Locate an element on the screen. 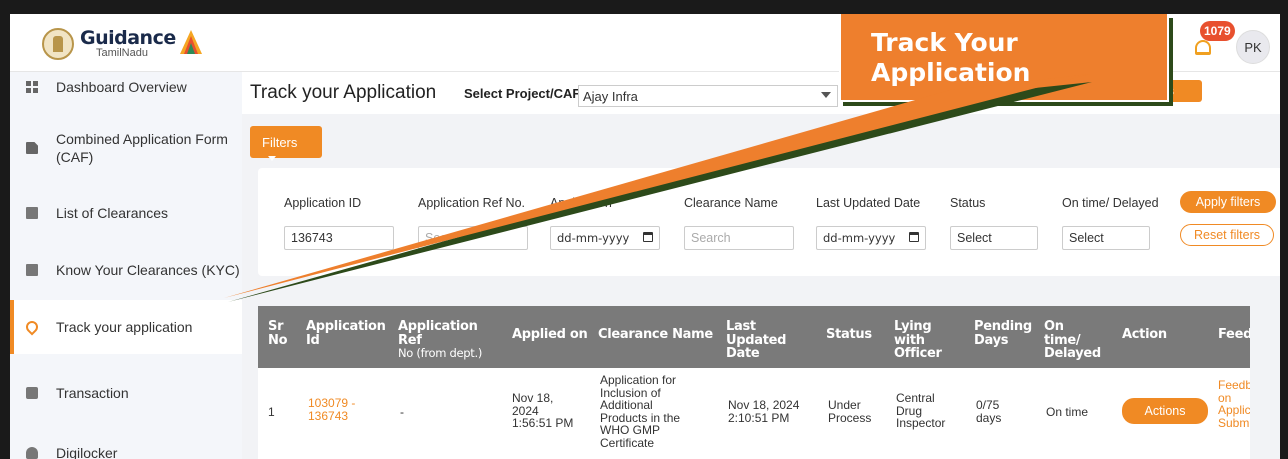 This screenshot has width=1288, height=459. notification-bell-icon: 1079 is located at coordinates (1213, 40).